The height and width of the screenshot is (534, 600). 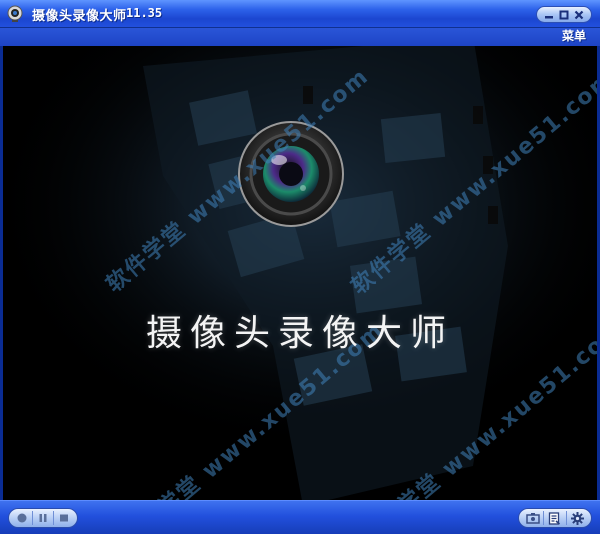 I want to click on menu-button: 菜单, so click(x=574, y=36).